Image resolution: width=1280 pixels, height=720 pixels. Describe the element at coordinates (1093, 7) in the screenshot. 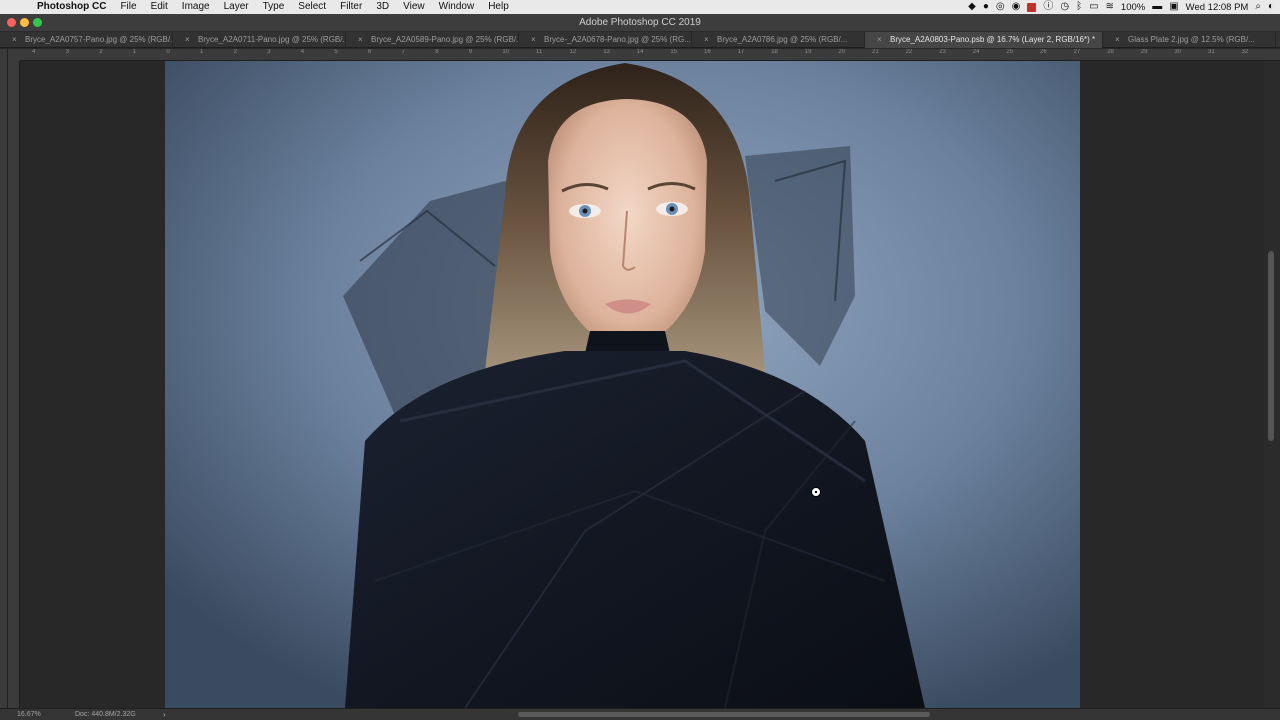

I see `airplay-icon: ▭` at that location.